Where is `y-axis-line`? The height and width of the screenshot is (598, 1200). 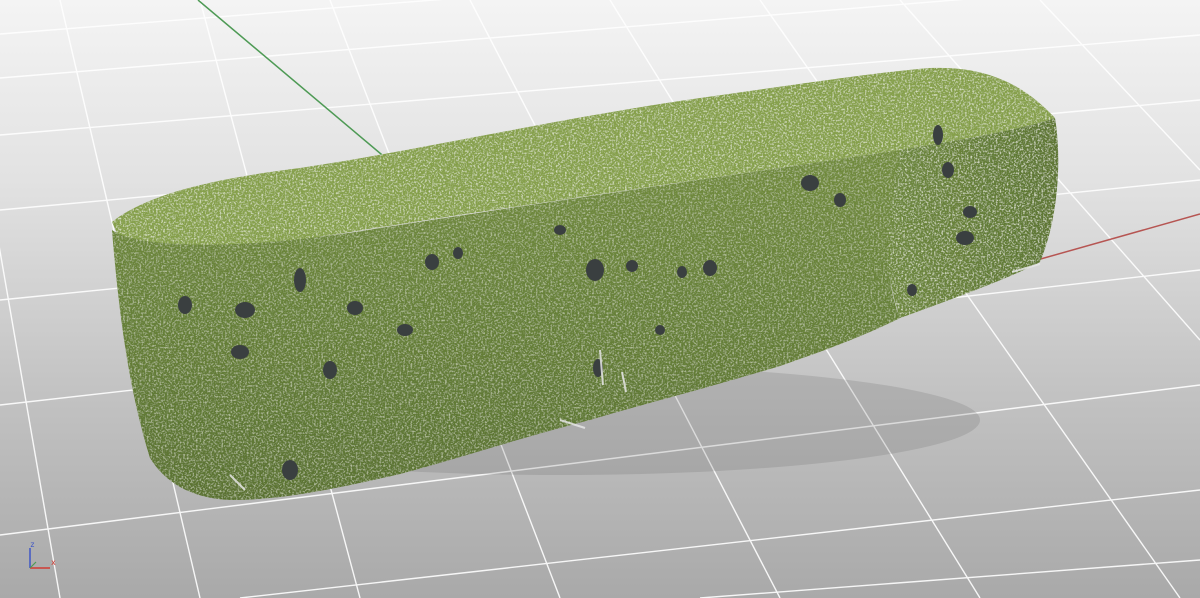
y-axis-line is located at coordinates (299, 85).